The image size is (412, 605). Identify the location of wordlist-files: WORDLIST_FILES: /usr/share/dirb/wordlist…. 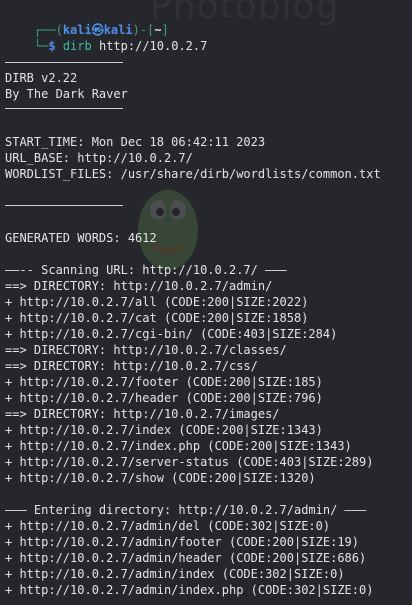
(193, 174).